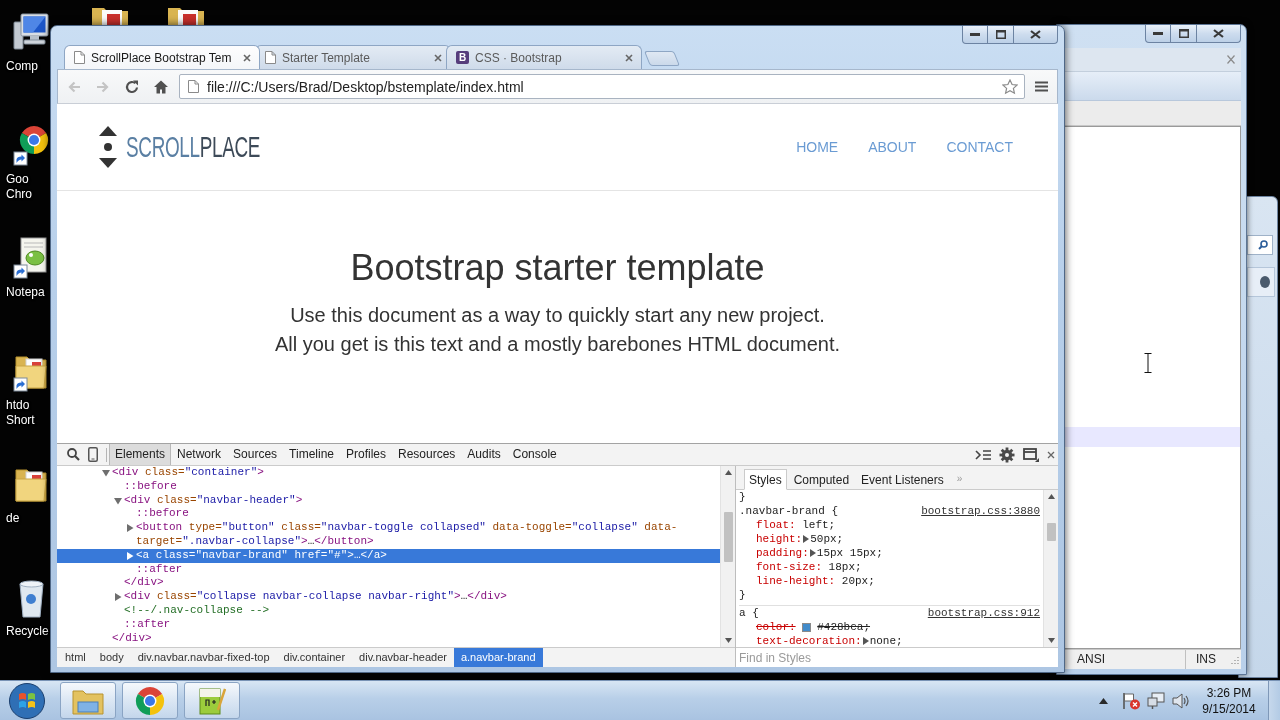 The image size is (1280, 720). Describe the element at coordinates (416, 473) in the screenshot. I see `dom-node-text: <div class="container">` at that location.